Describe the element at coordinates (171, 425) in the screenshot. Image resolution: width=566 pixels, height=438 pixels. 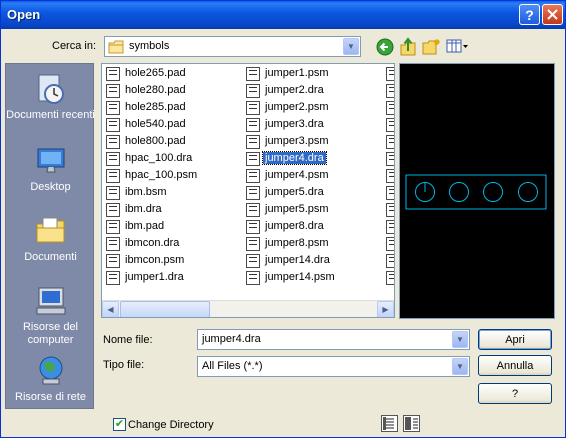
I see `change-directory-label: Change Directory` at that location.